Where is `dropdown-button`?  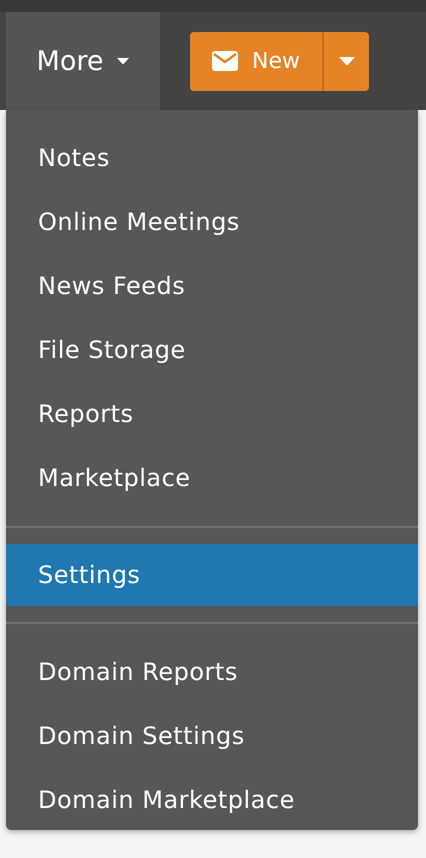 dropdown-button is located at coordinates (345, 61).